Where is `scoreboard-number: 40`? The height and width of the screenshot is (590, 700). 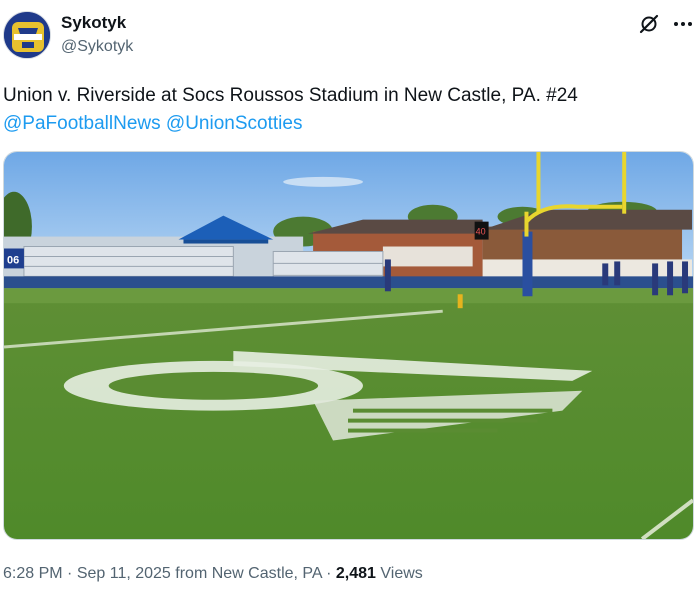
scoreboard-number: 40 is located at coordinates (481, 232).